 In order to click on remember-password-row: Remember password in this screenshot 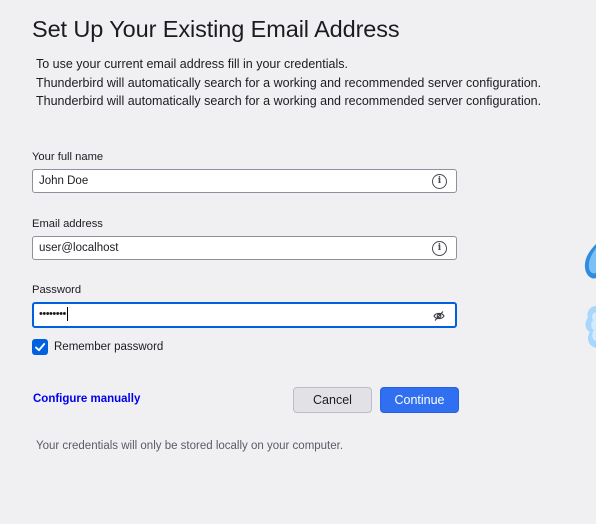, I will do `click(97, 346)`.